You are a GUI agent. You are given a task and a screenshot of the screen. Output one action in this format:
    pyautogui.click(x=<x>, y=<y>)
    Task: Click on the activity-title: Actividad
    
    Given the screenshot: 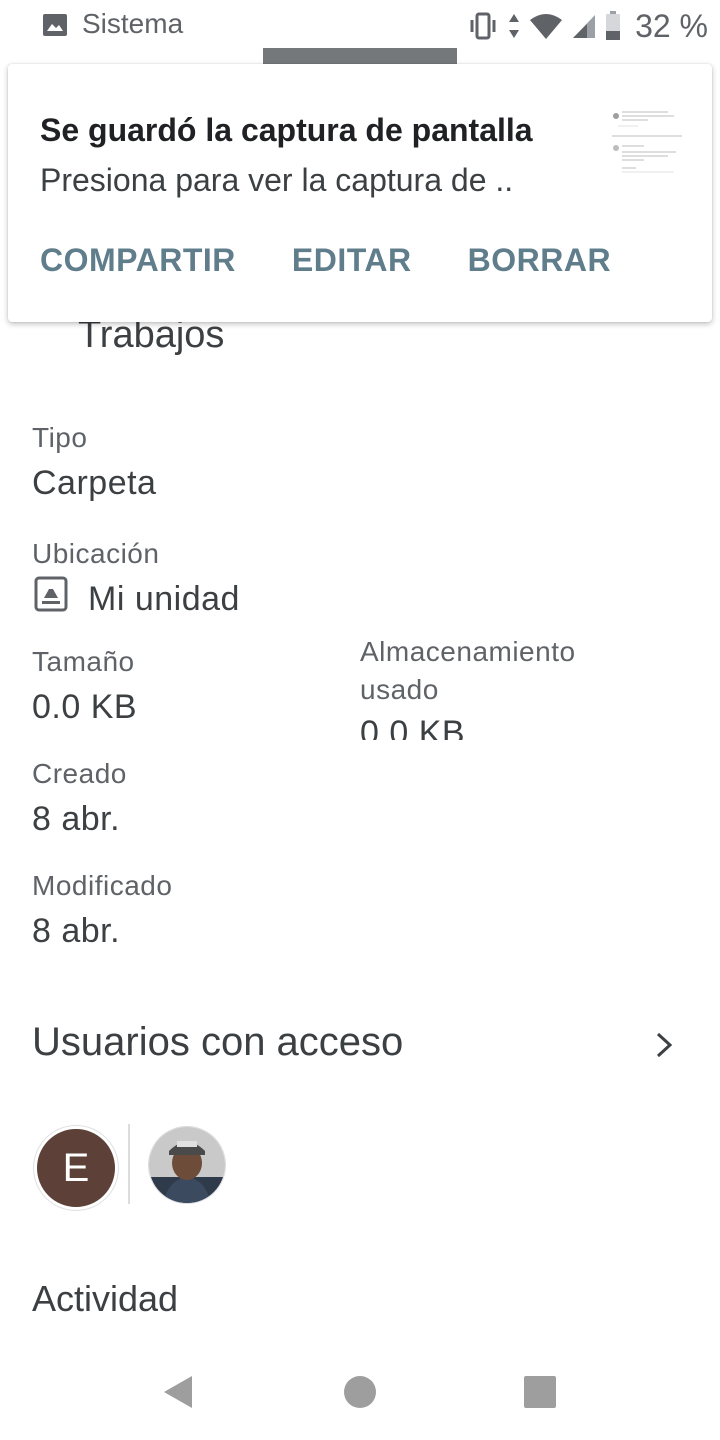 What is the action you would take?
    pyautogui.click(x=105, y=1298)
    